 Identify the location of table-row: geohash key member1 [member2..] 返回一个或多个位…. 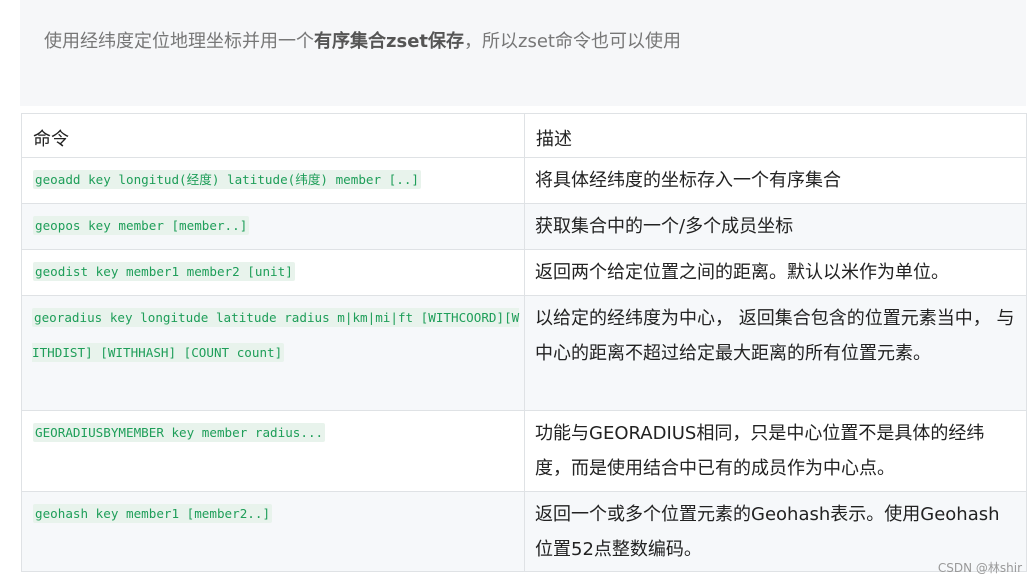
(524, 531).